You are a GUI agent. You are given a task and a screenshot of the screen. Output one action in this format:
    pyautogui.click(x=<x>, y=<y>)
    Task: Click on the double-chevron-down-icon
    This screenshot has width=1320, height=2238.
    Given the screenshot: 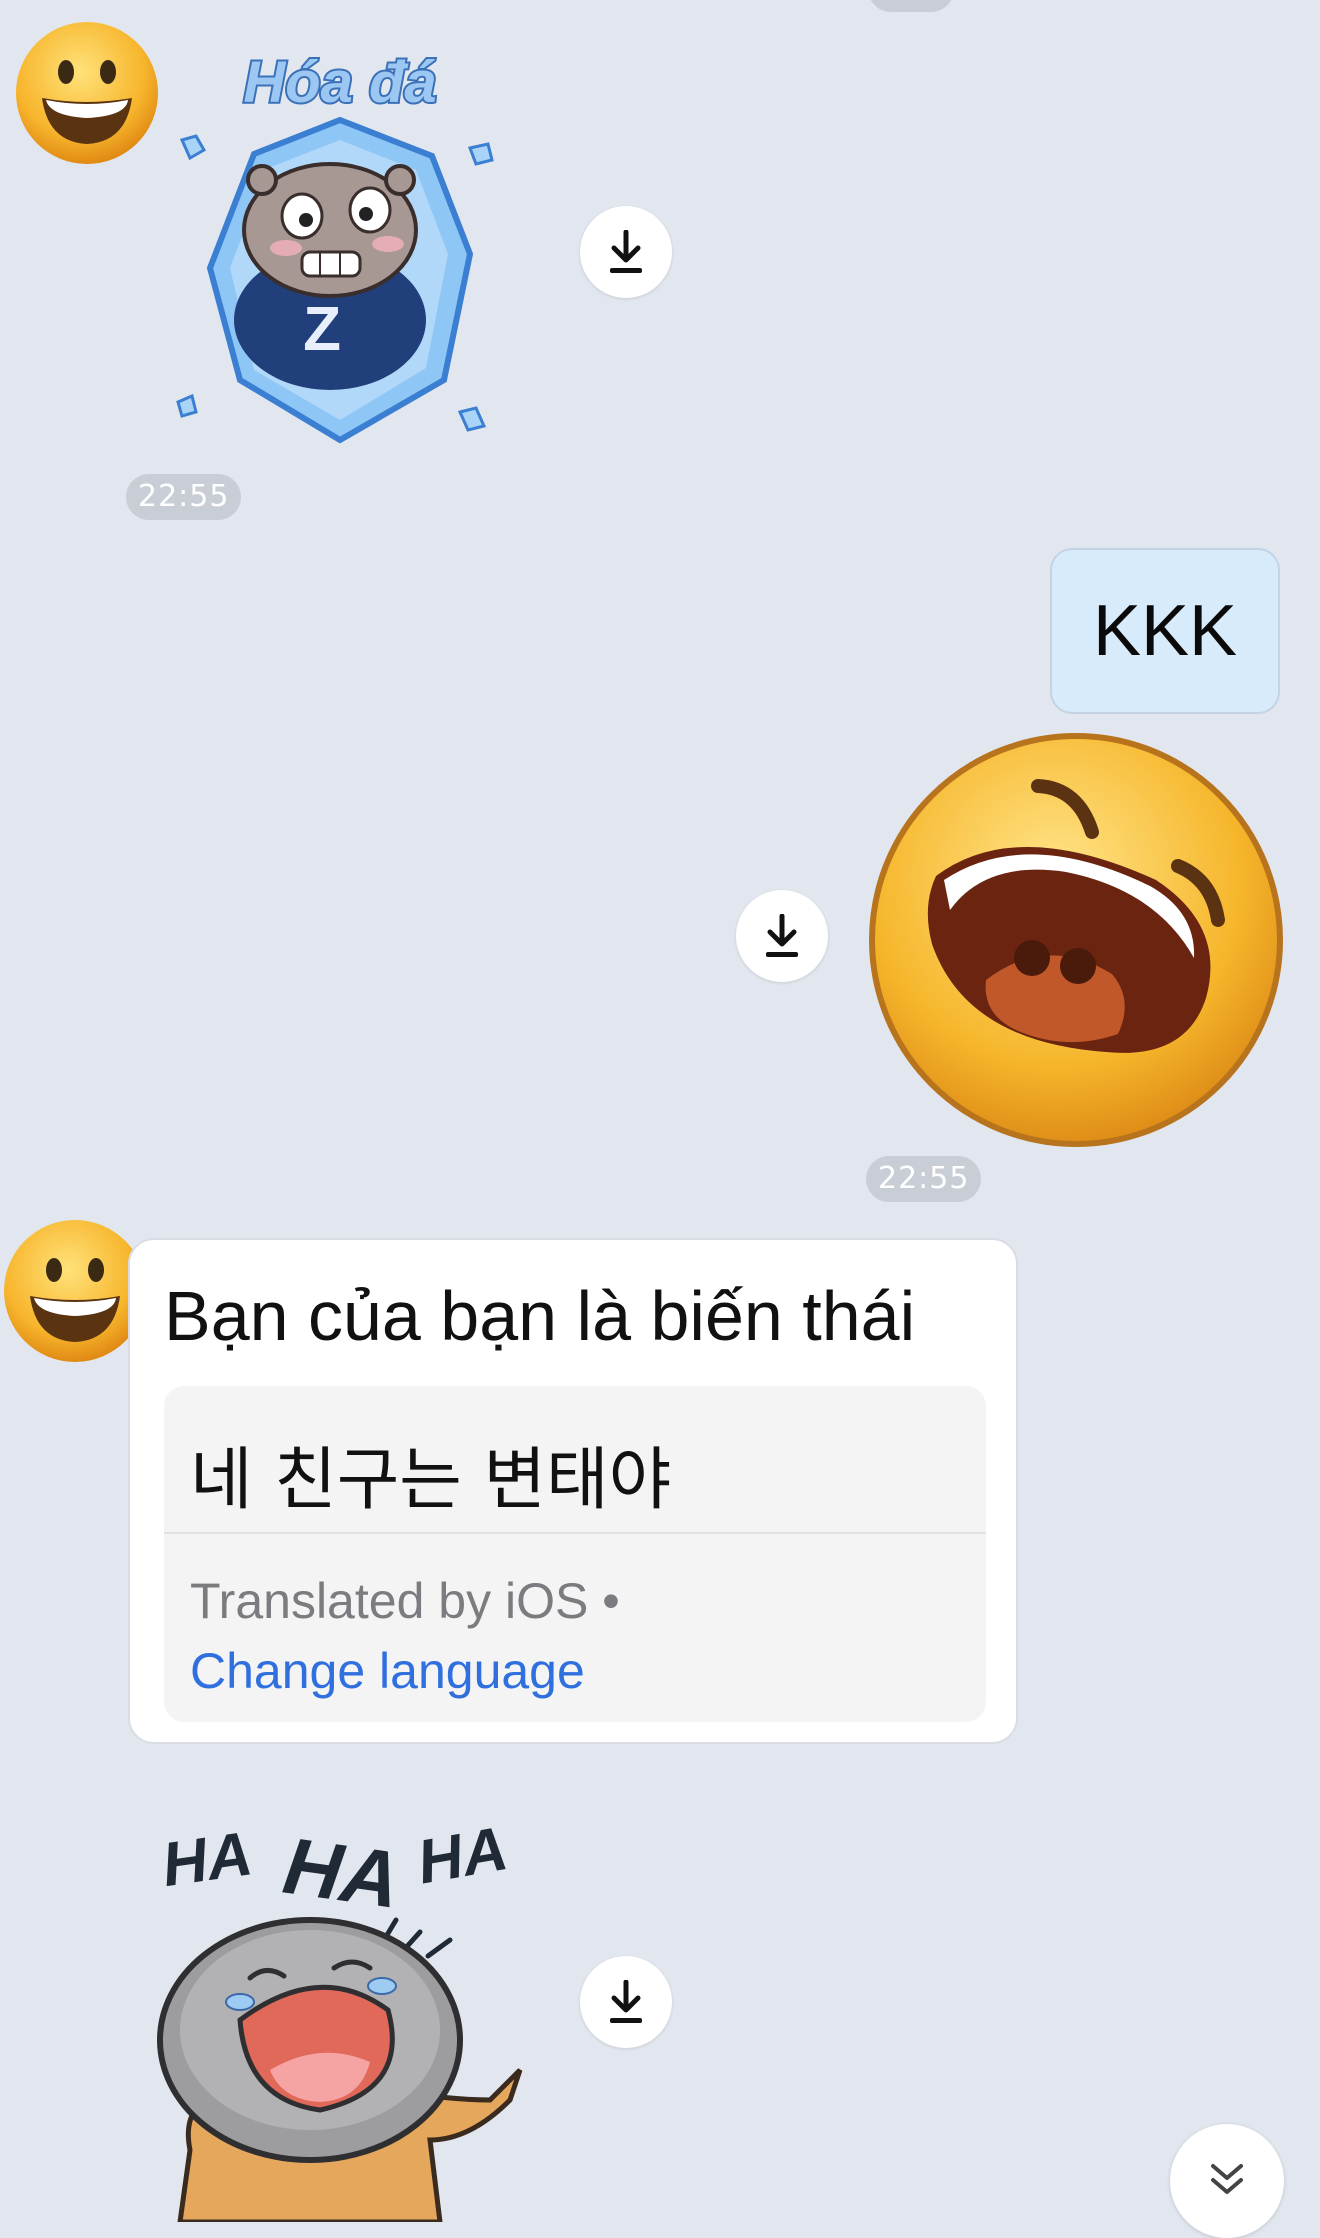 What is the action you would take?
    pyautogui.click(x=1227, y=2179)
    